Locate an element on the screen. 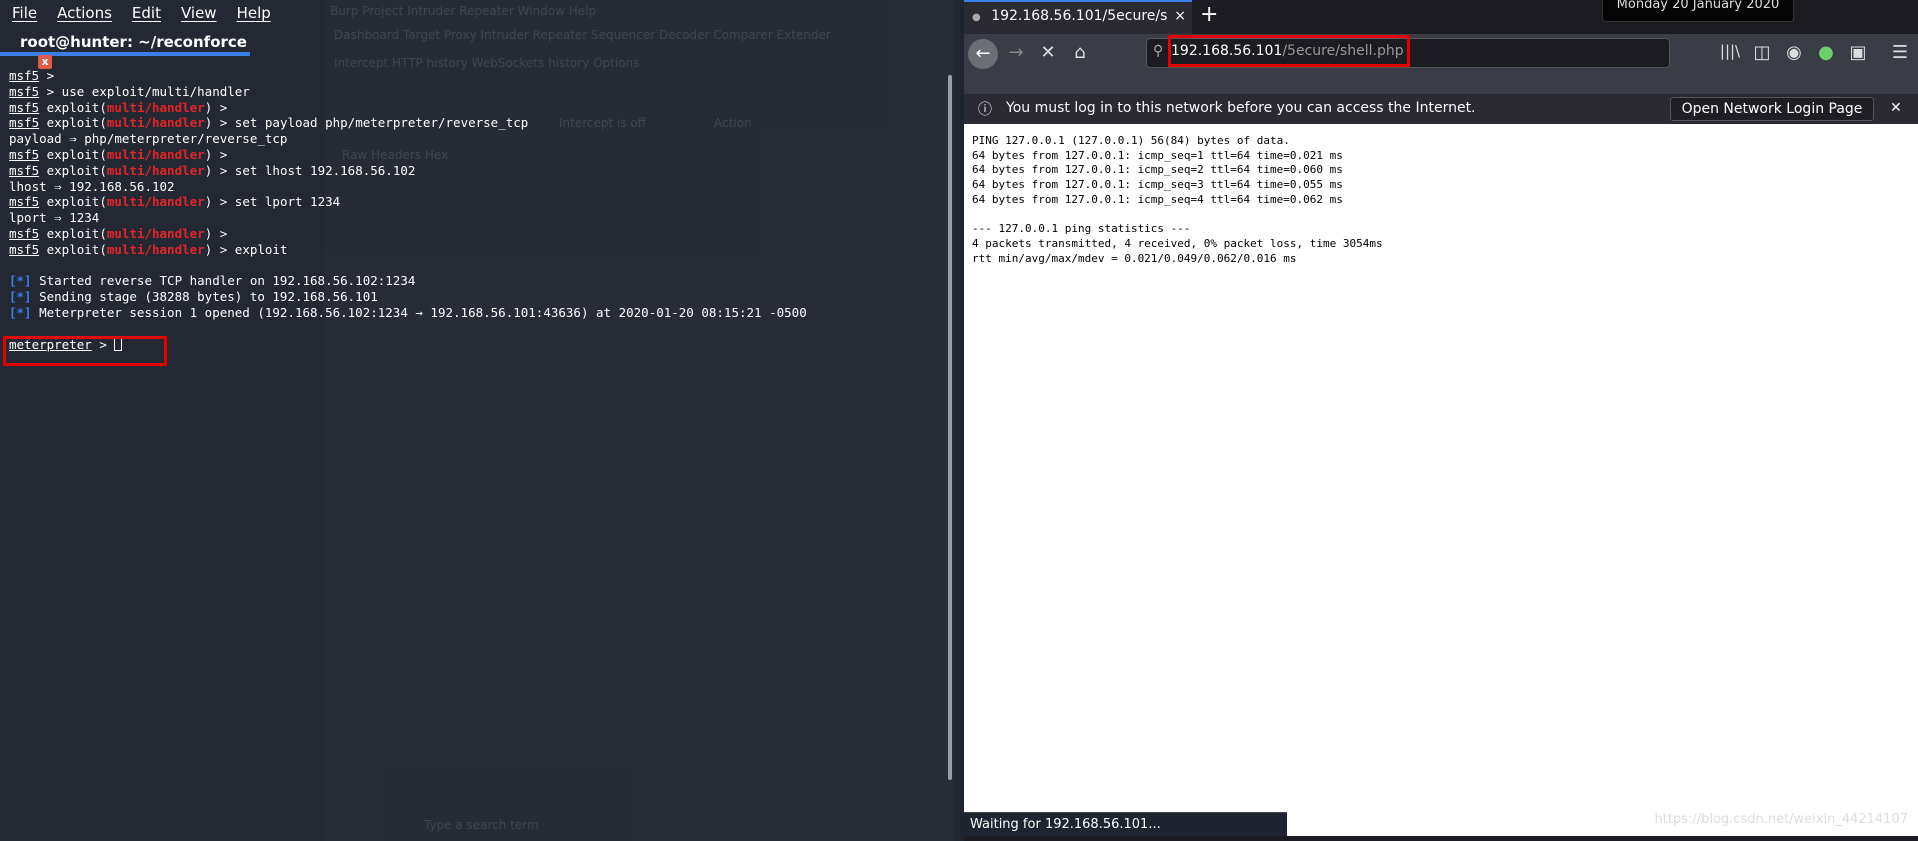 The width and height of the screenshot is (1918, 841). date-tooltip: Monday 20 January 2020 is located at coordinates (1698, 11).